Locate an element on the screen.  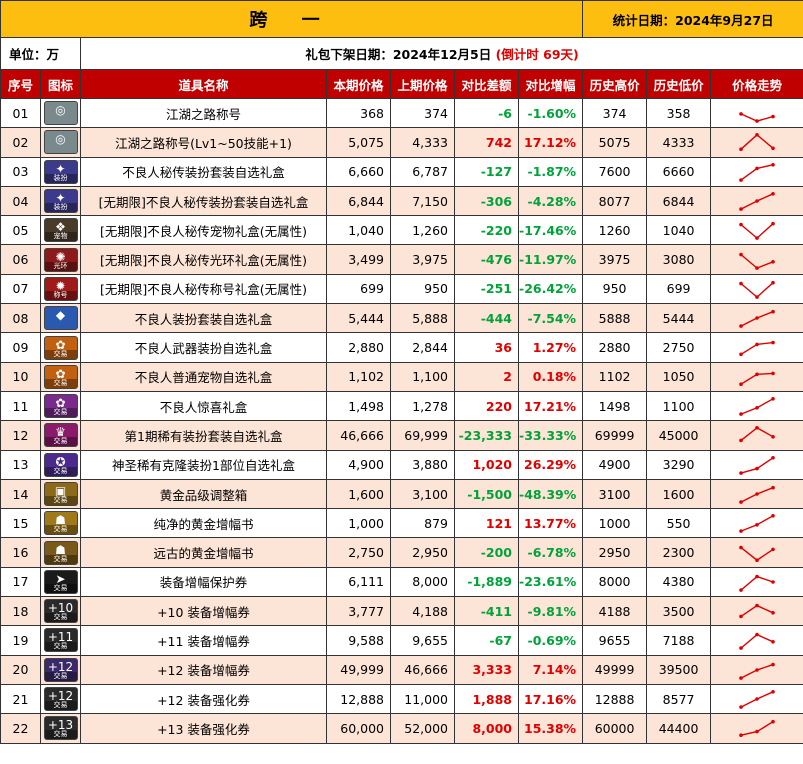
history-low: 4380 is located at coordinates (679, 582).